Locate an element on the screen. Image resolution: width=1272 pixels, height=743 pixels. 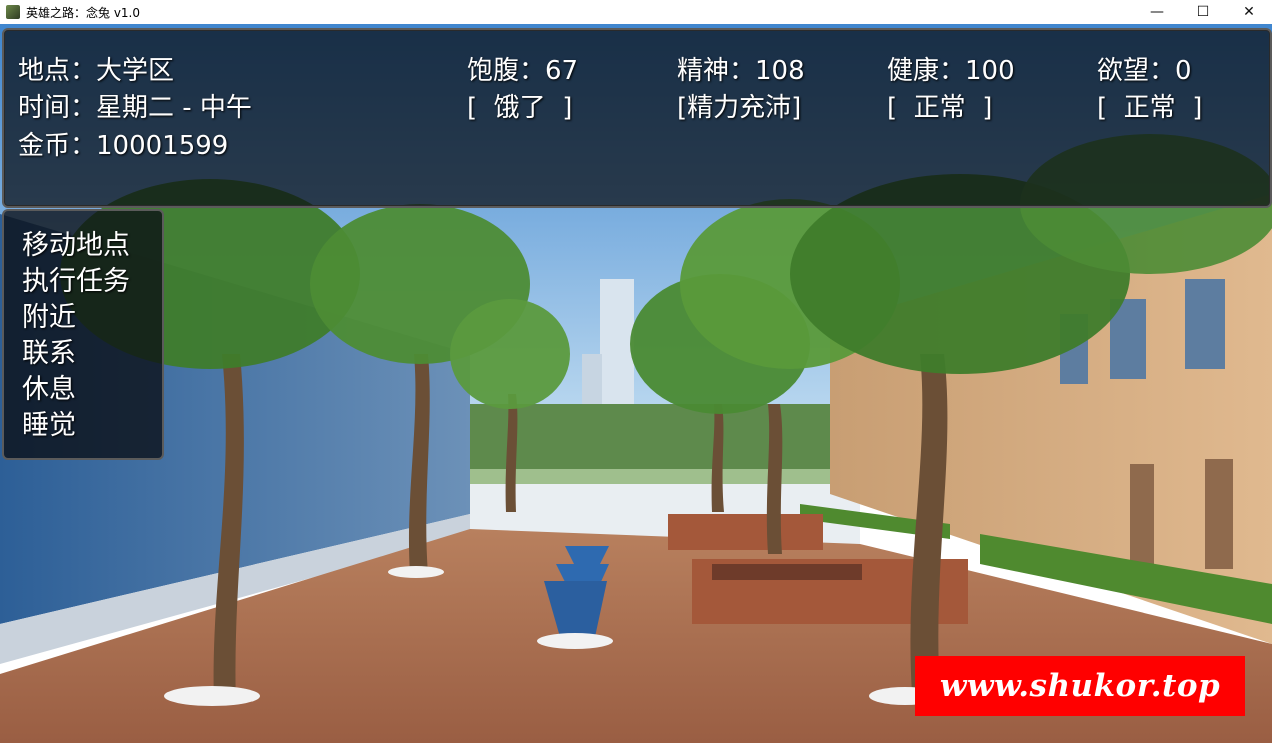
menu-item-move: 移动地点 is located at coordinates (76, 246).